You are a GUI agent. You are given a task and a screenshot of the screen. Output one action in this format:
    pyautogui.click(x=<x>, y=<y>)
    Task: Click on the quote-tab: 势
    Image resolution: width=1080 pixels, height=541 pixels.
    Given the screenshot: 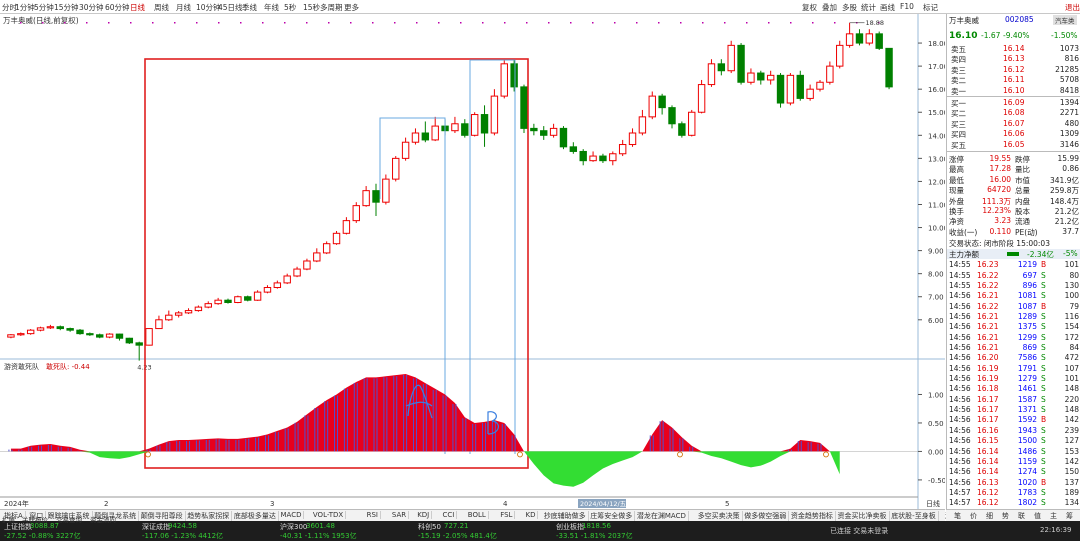 What is the action you would take?
    pyautogui.click(x=1005, y=516)
    